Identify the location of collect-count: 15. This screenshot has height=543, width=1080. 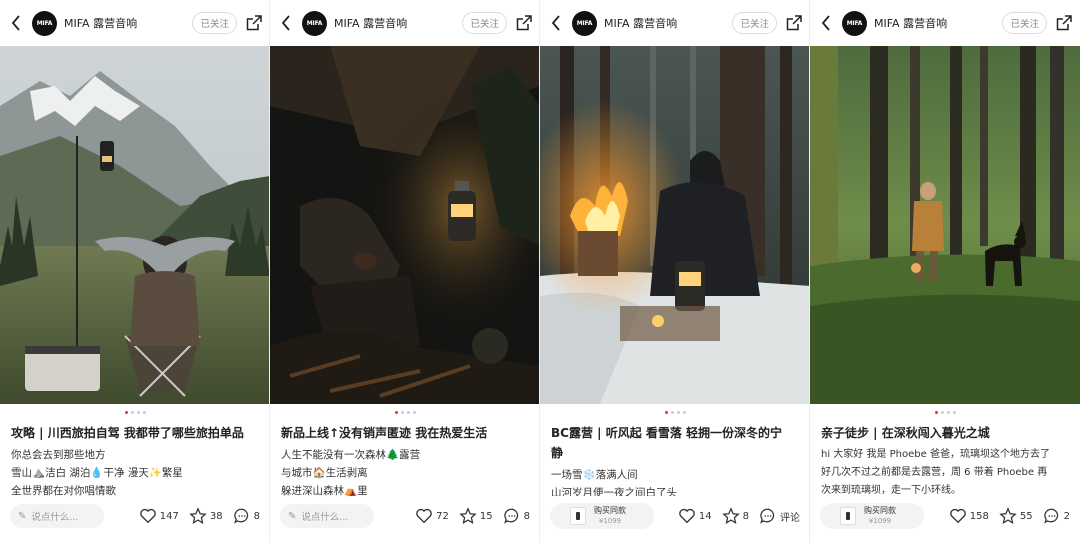
(486, 516).